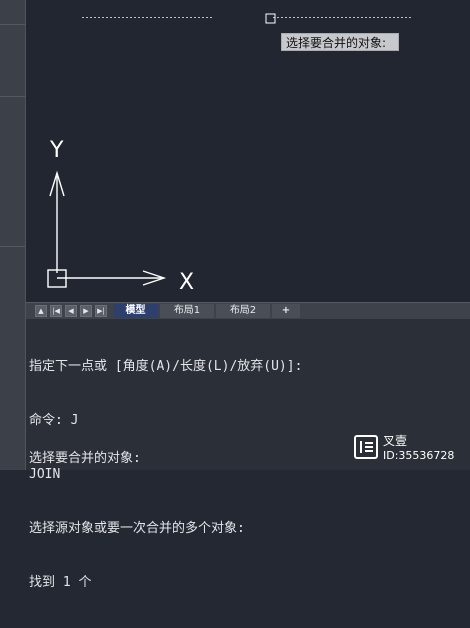 The image size is (470, 628). I want to click on command-history-line: JOIN, so click(45, 474).